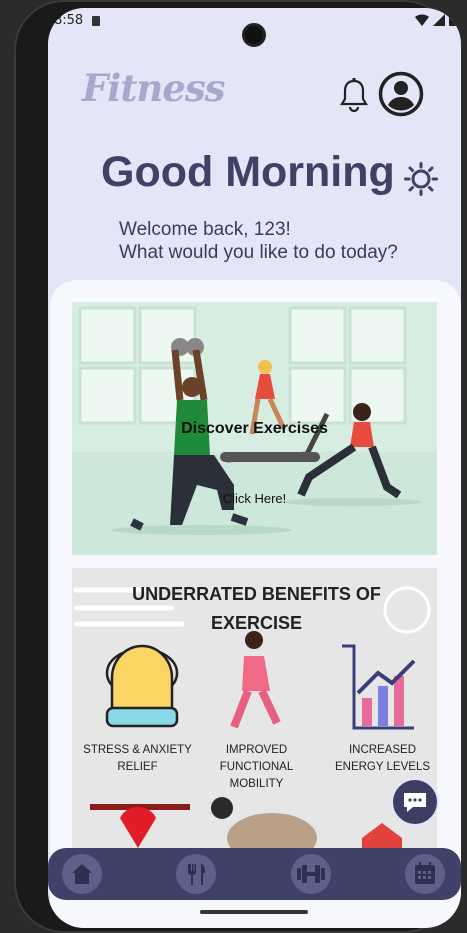 Image resolution: width=467 pixels, height=933 pixels. Describe the element at coordinates (421, 179) in the screenshot. I see `sun-icon` at that location.